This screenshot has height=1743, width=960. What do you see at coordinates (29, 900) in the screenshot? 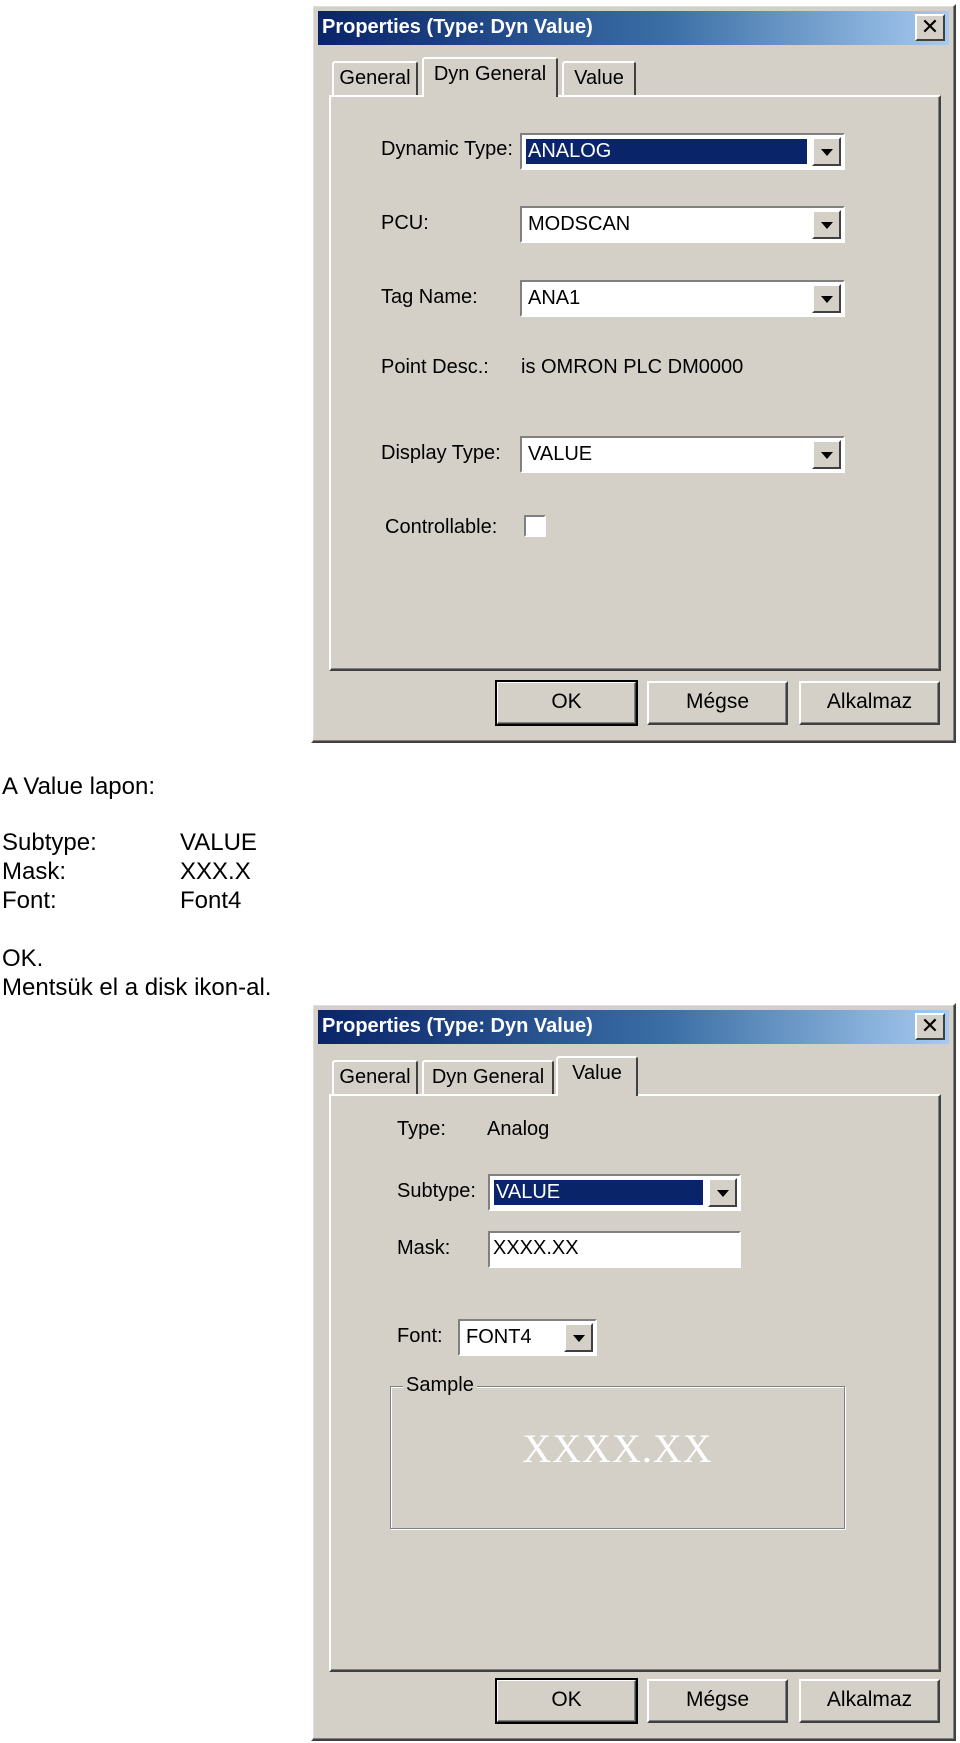
I see `font-instruction-label: Font:` at bounding box center [29, 900].